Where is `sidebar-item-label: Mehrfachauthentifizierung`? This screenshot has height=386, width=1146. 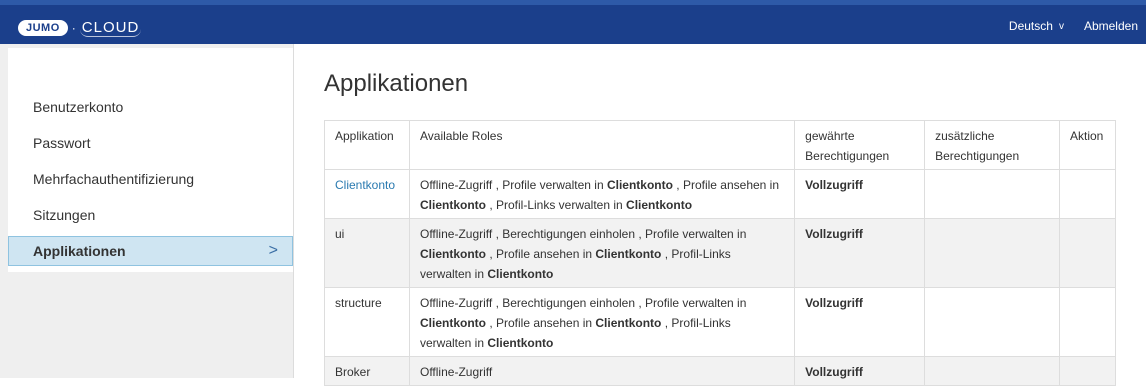
sidebar-item-label: Mehrfachauthentifizierung is located at coordinates (114, 179).